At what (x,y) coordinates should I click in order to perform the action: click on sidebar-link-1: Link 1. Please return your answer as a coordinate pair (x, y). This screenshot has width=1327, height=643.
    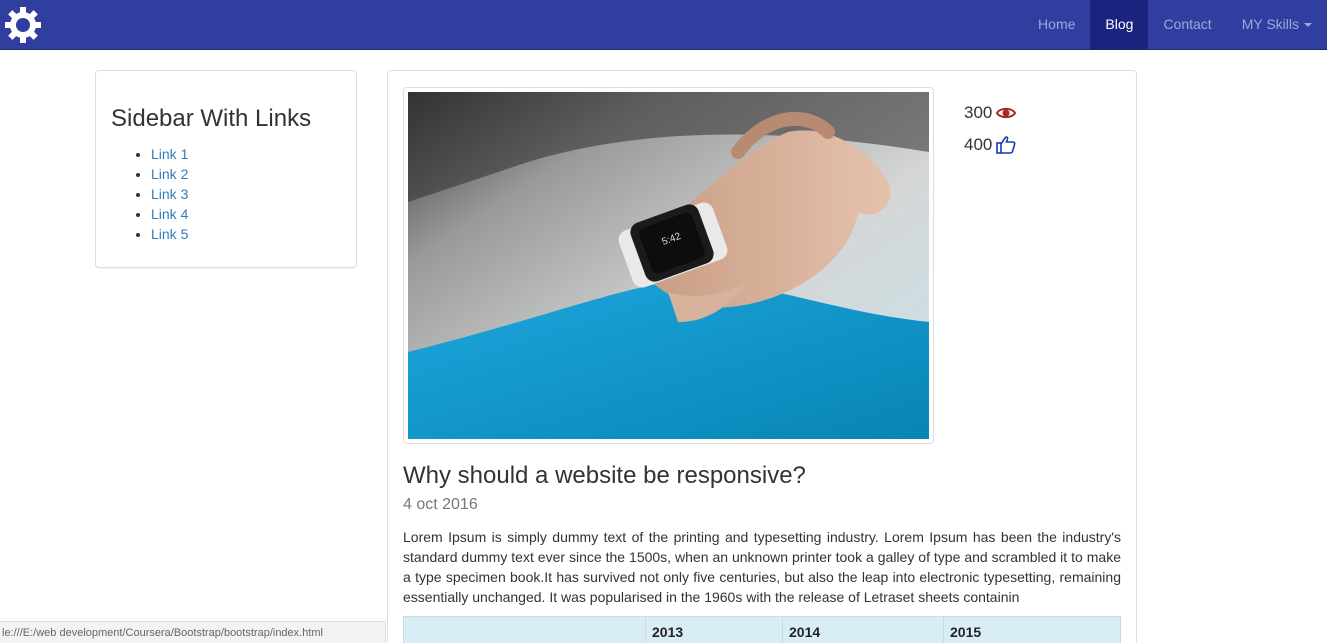
    Looking at the image, I should click on (169, 154).